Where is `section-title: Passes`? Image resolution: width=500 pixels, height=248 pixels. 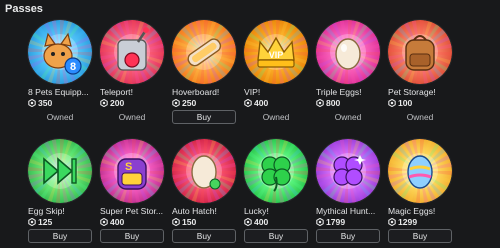
section-title: Passes is located at coordinates (24, 9).